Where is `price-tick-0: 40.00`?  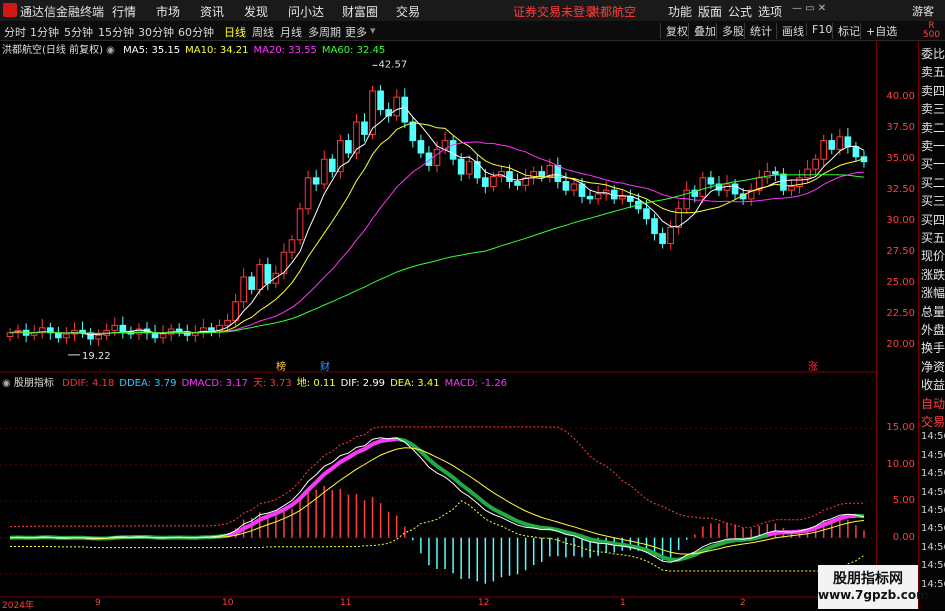 price-tick-0: 40.00 is located at coordinates (900, 96).